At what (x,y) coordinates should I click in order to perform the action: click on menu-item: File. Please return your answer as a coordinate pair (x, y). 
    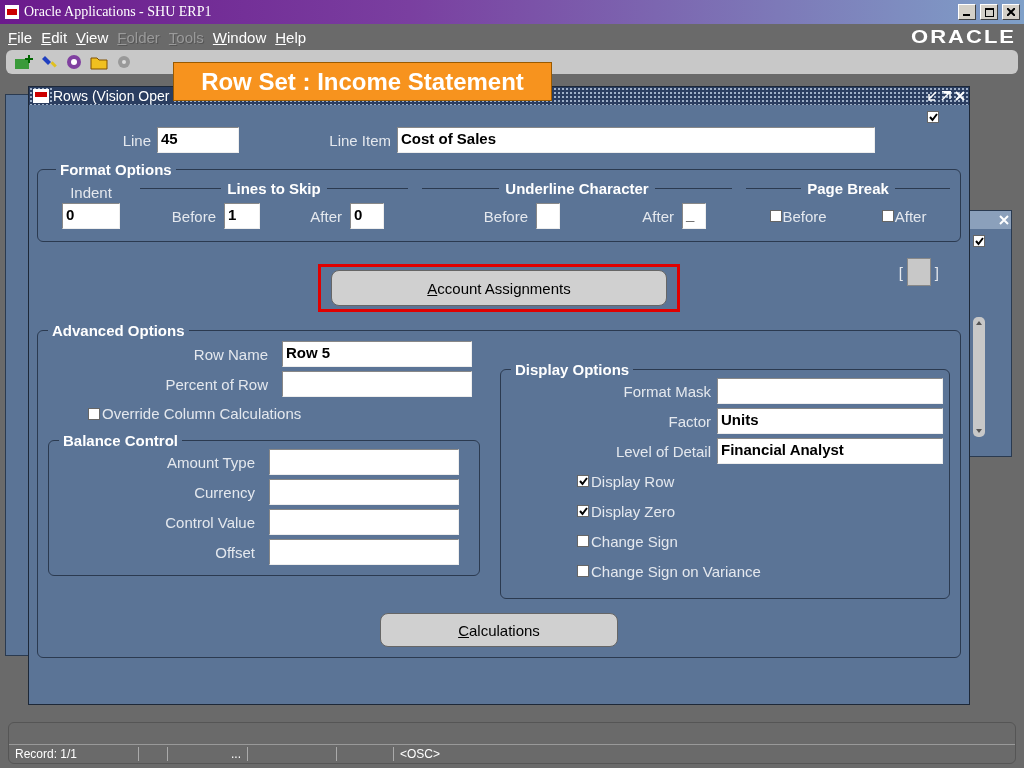
    Looking at the image, I should click on (20, 37).